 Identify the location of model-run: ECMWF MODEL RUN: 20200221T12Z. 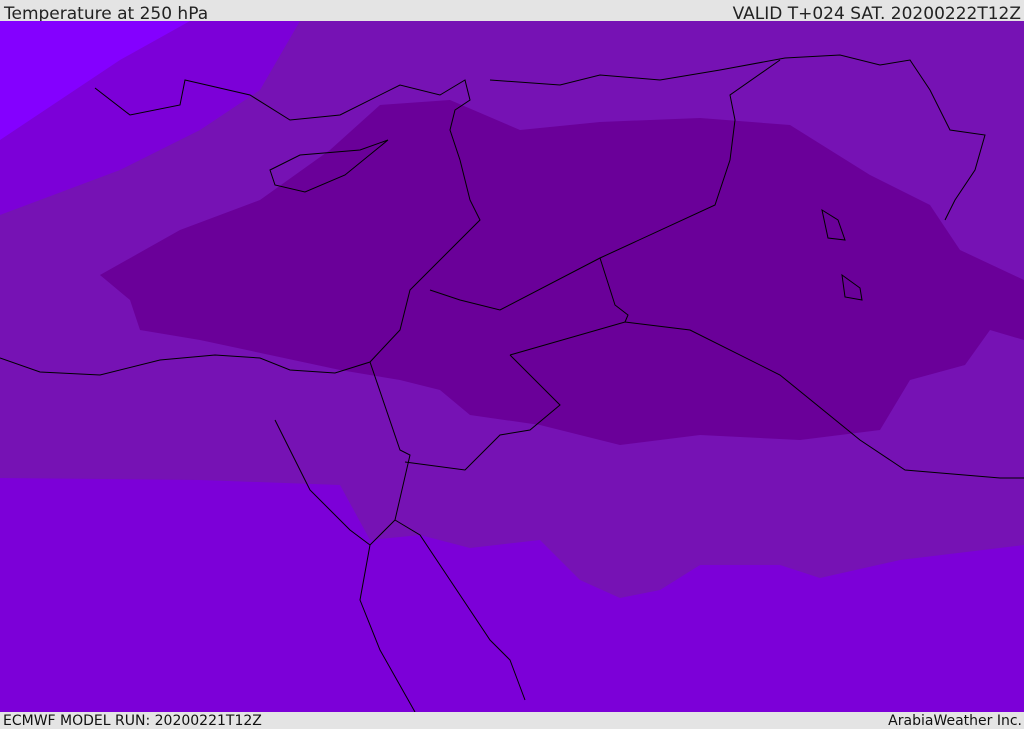
(132, 721).